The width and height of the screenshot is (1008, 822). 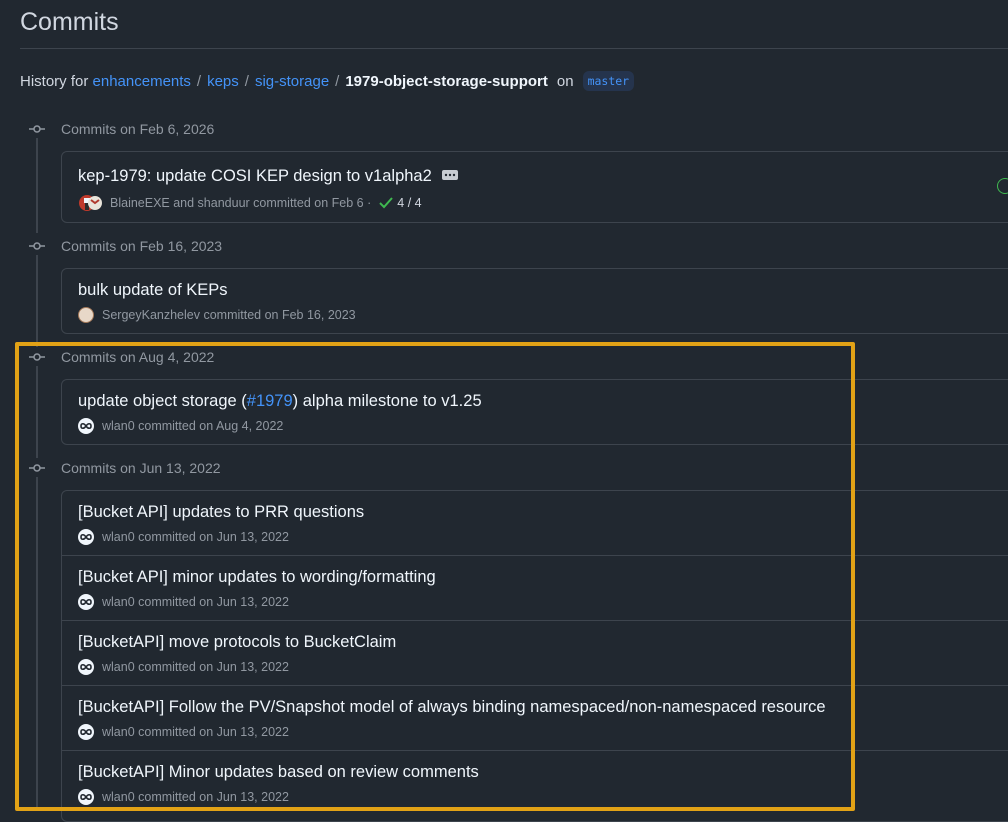 I want to click on commit-group-header: Commits on Feb 16, 2023, so click(x=125, y=246).